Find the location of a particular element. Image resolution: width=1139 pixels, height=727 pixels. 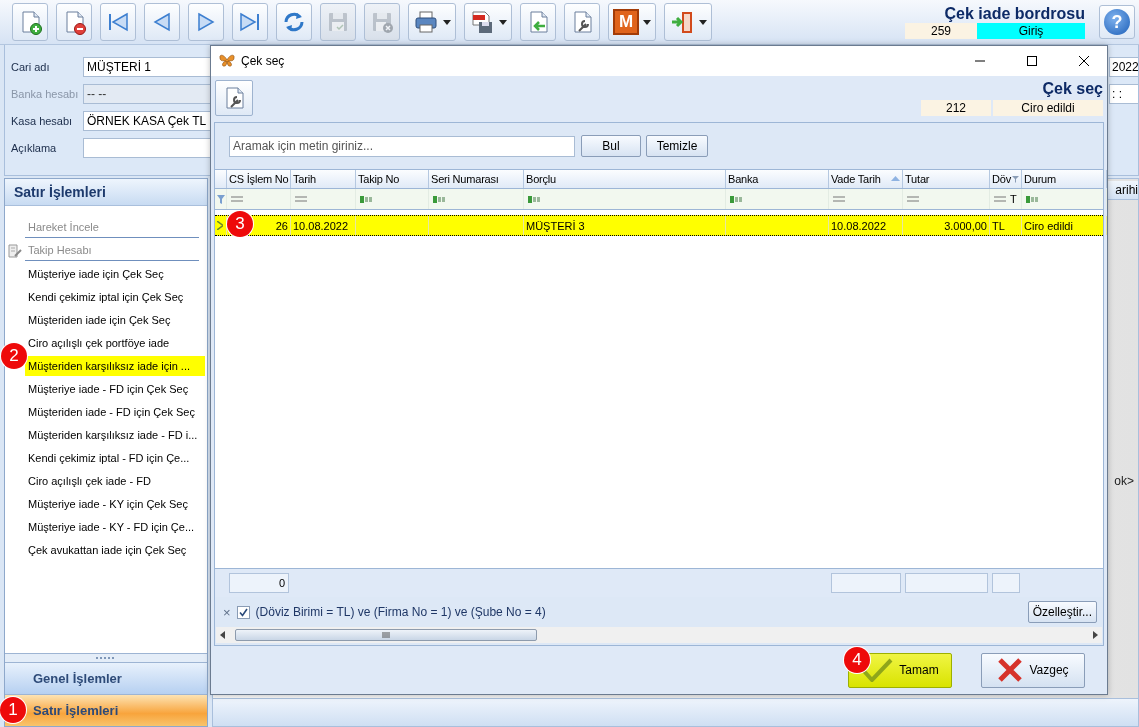

text-field: 2022 is located at coordinates (1123, 67).